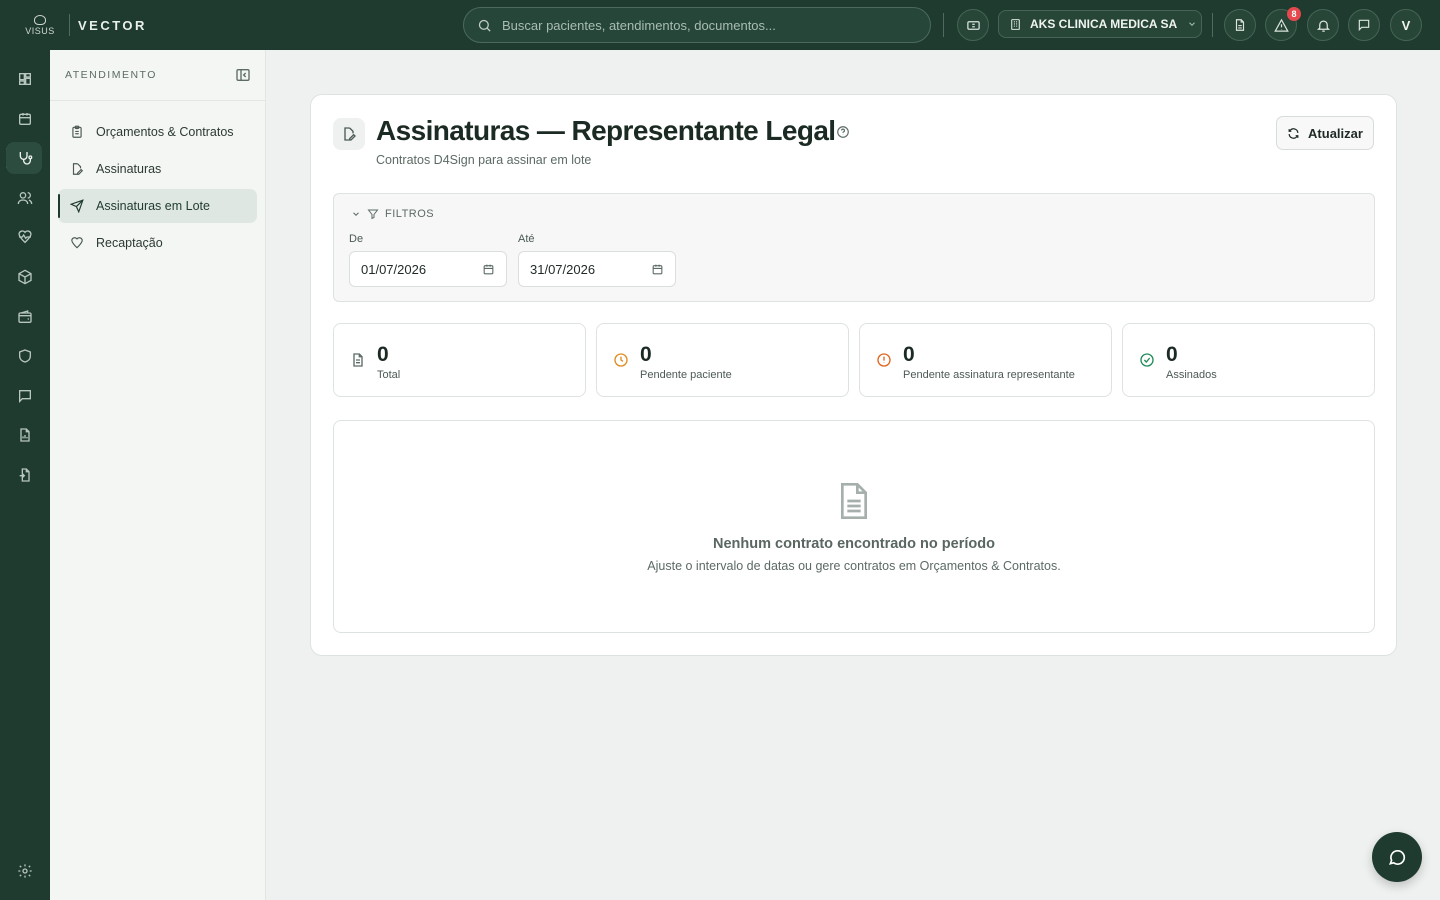 The width and height of the screenshot is (1440, 900). What do you see at coordinates (484, 160) in the screenshot?
I see `page-subtitle: Contratos D4Sign para assinar em lote` at bounding box center [484, 160].